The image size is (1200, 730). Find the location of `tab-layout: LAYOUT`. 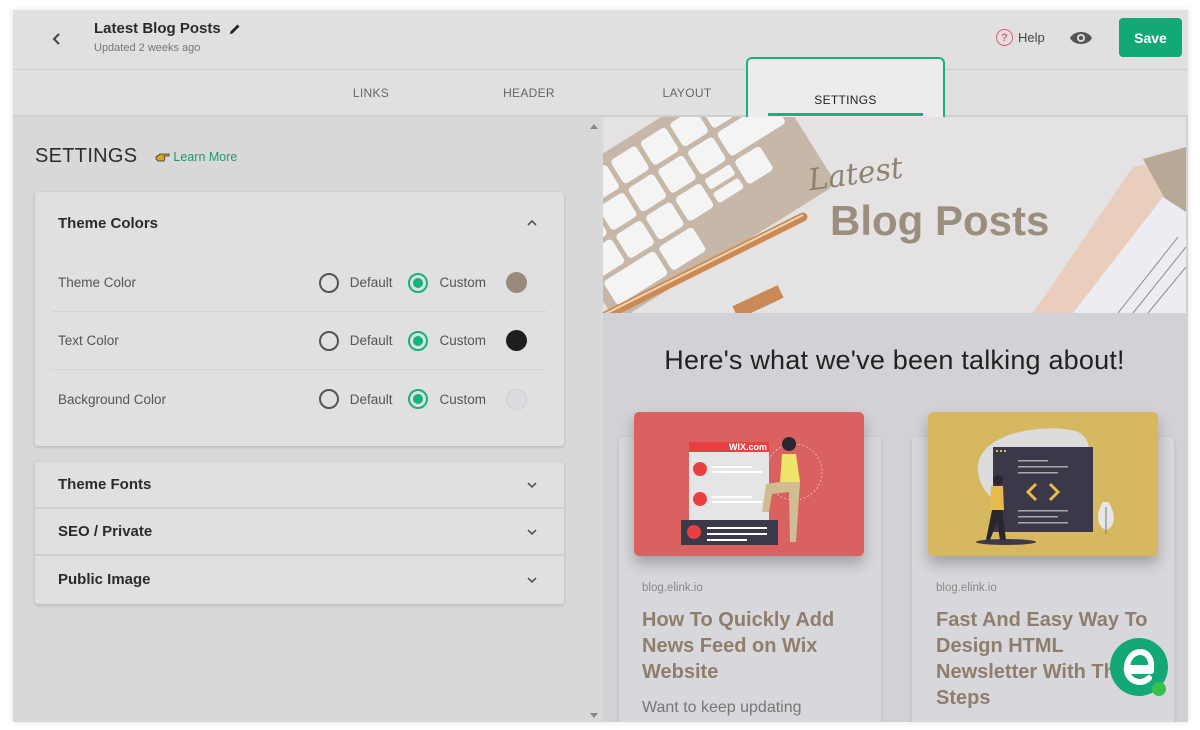

tab-layout: LAYOUT is located at coordinates (687, 93).